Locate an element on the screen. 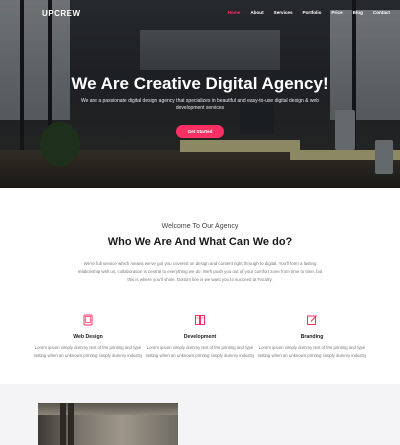 The image size is (400, 445). service-name: Development is located at coordinates (200, 337).